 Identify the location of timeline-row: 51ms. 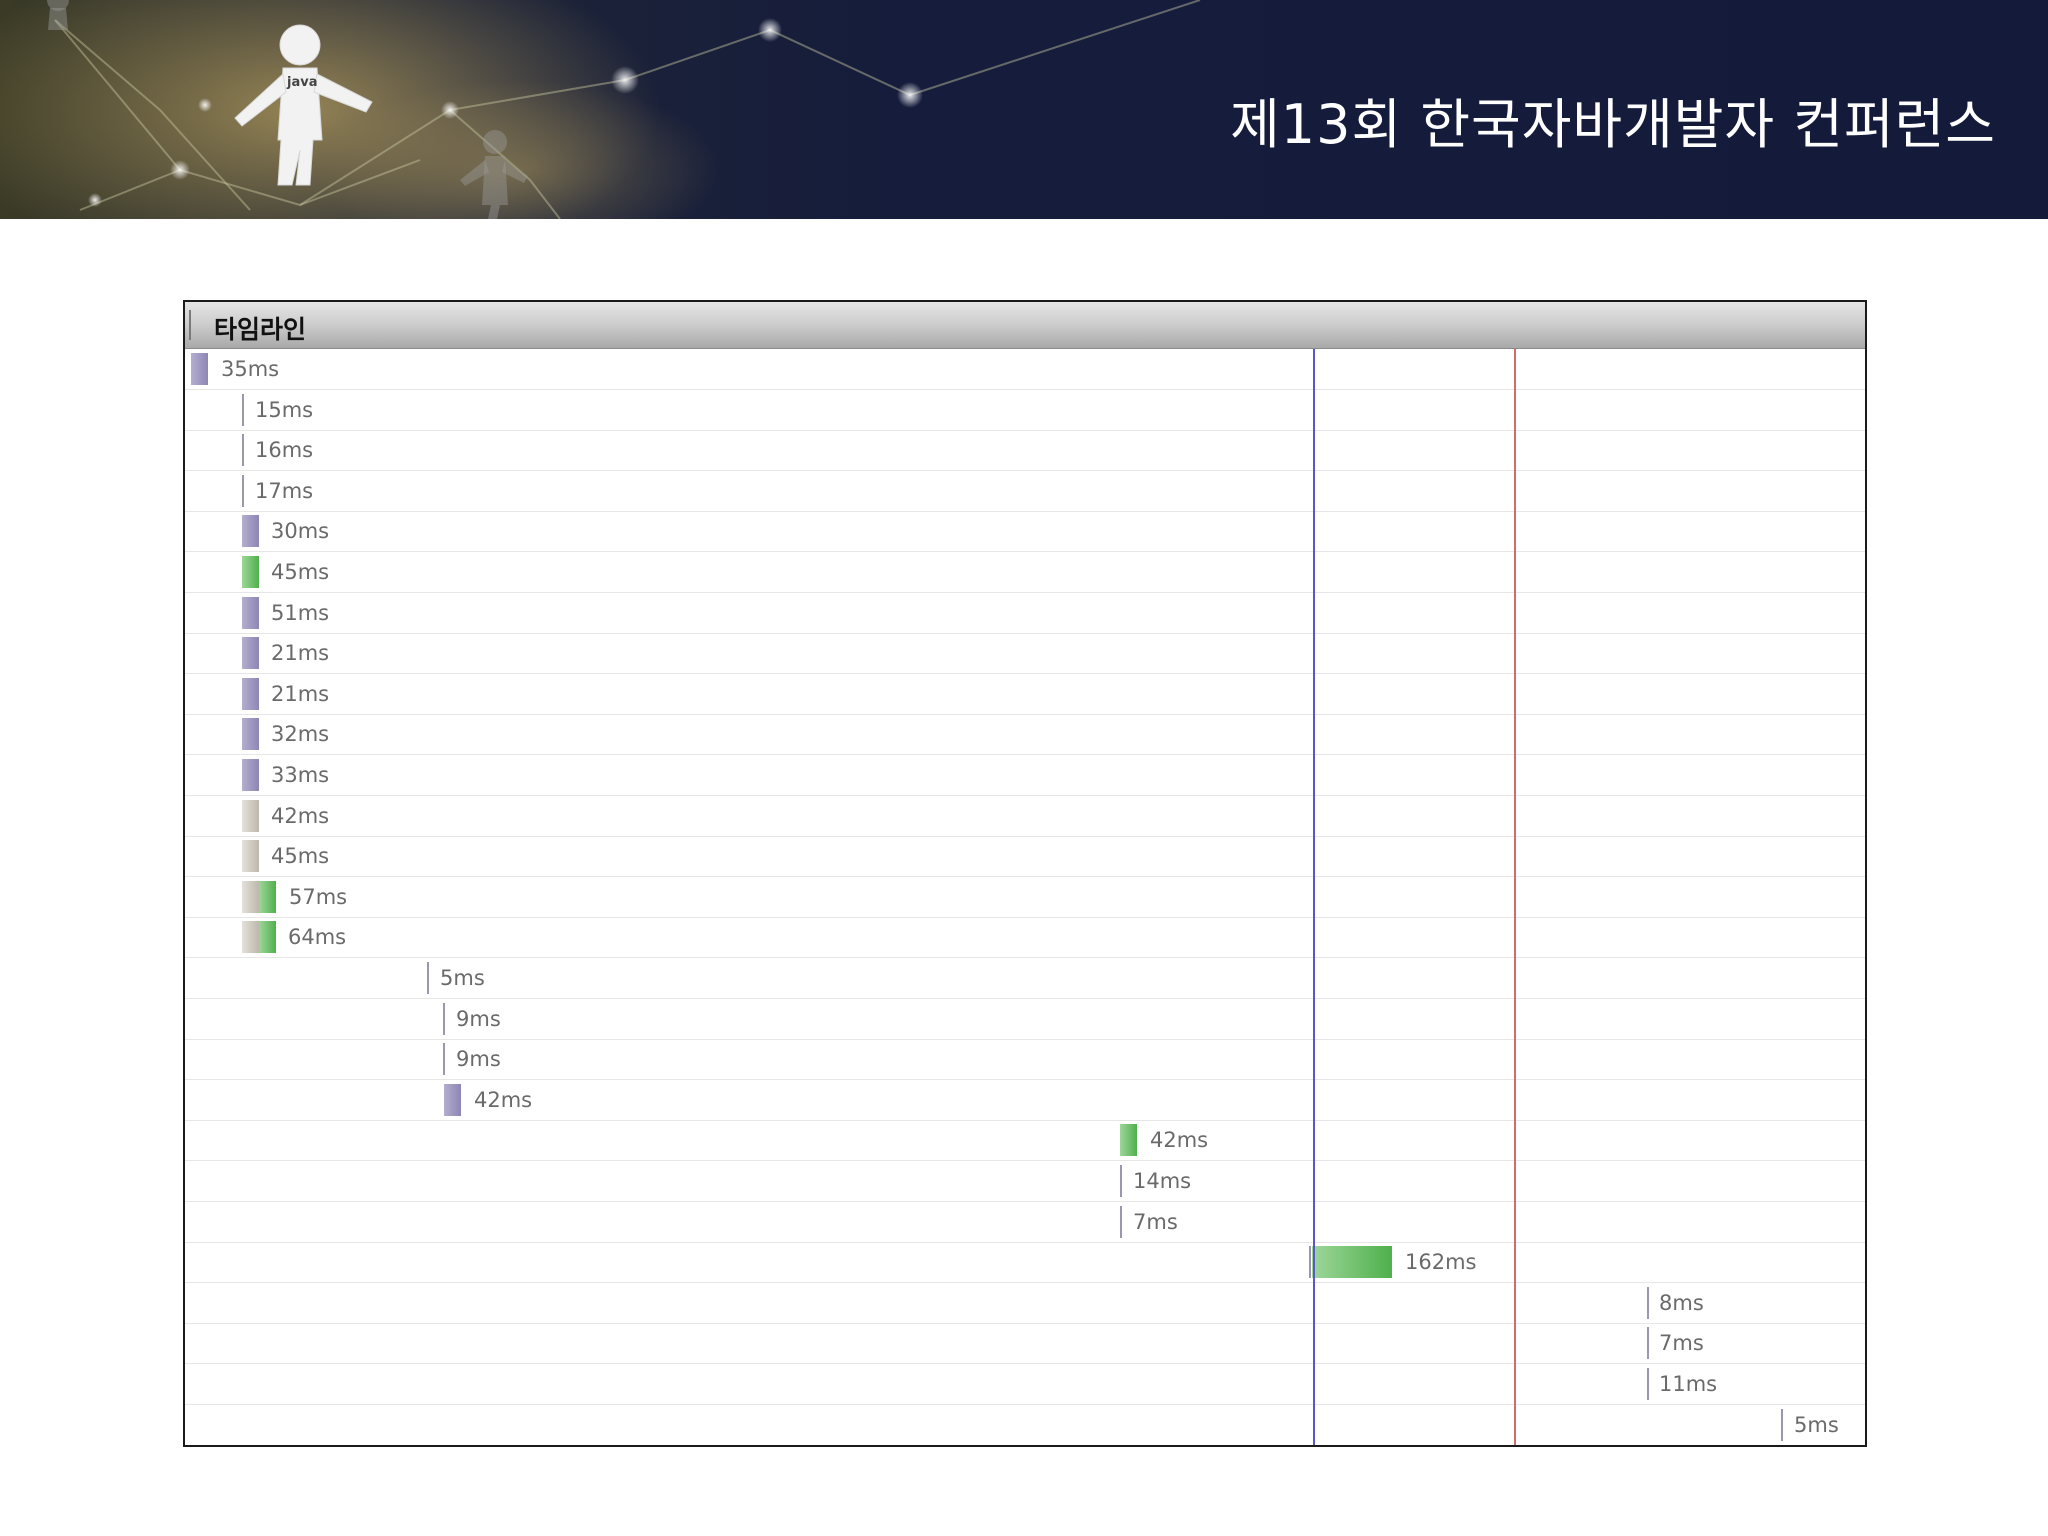
(1025, 613).